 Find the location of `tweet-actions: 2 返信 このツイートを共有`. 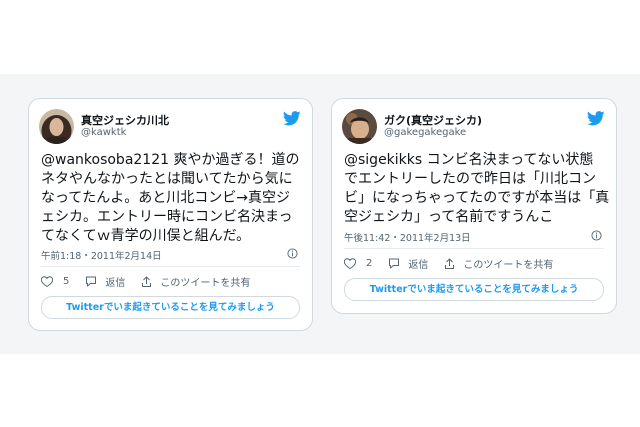

tweet-actions: 2 返信 このツイートを共有 is located at coordinates (448, 263).